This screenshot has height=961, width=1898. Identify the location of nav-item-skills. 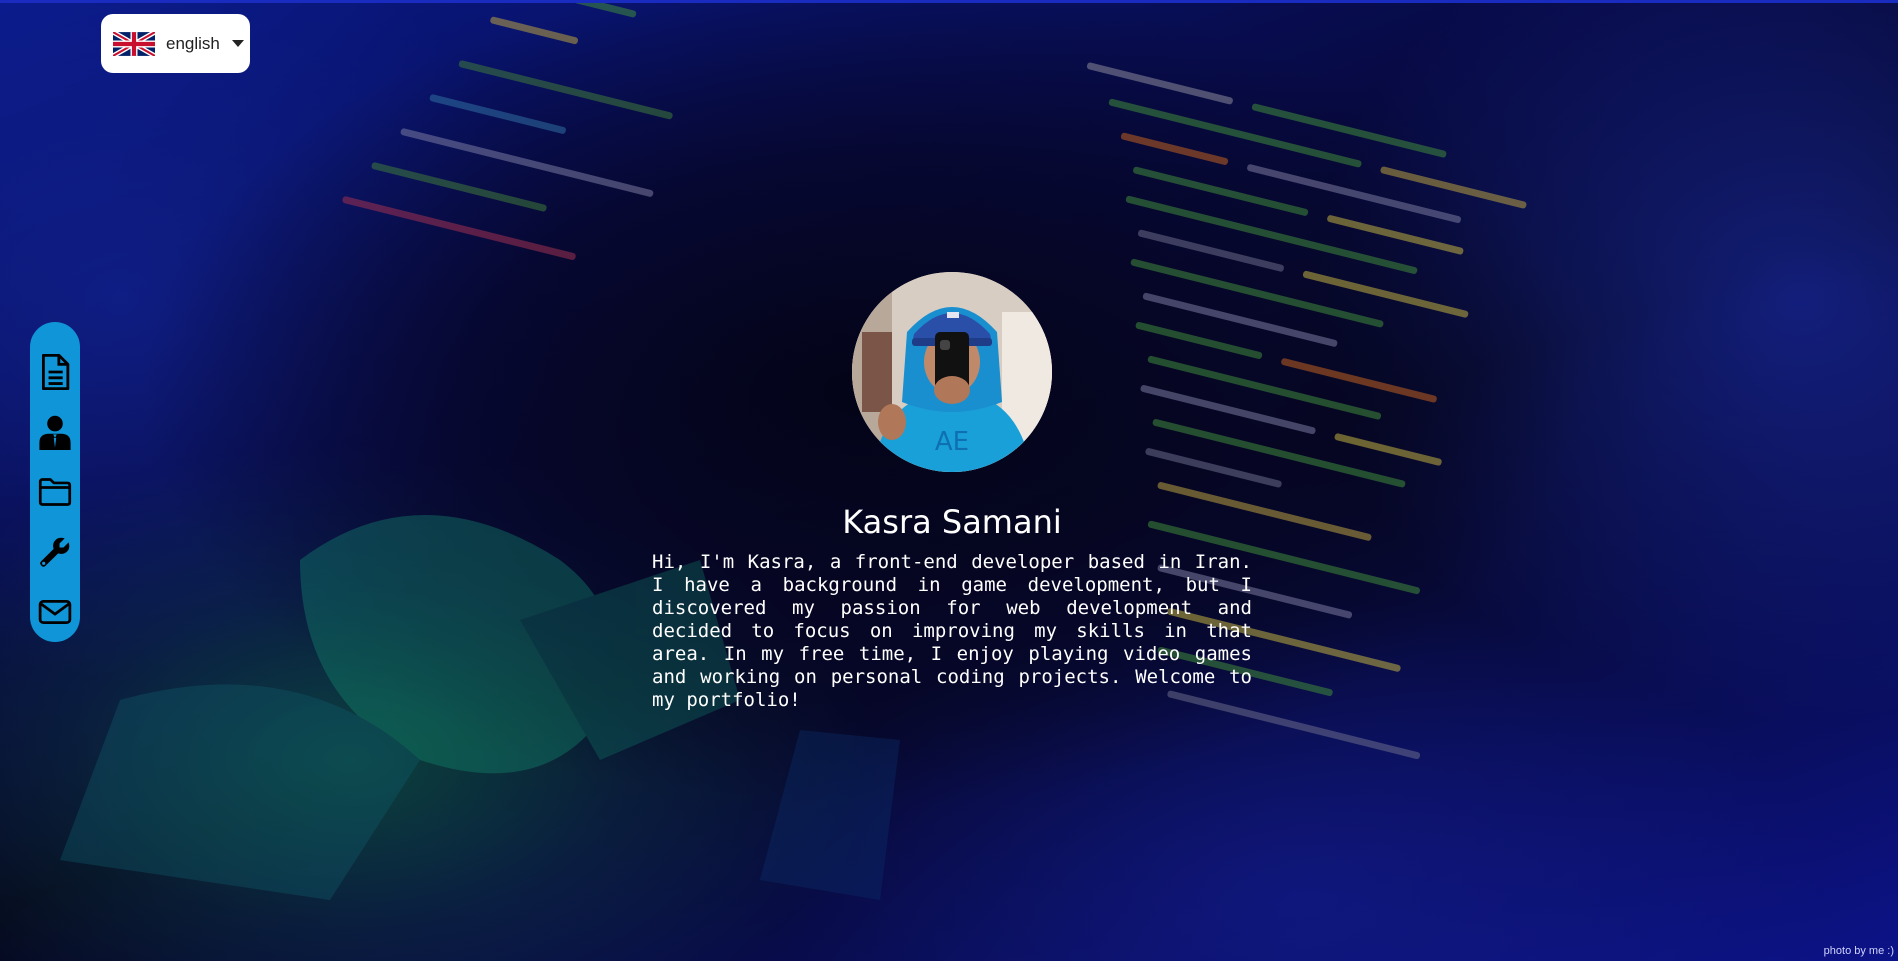
(55, 552).